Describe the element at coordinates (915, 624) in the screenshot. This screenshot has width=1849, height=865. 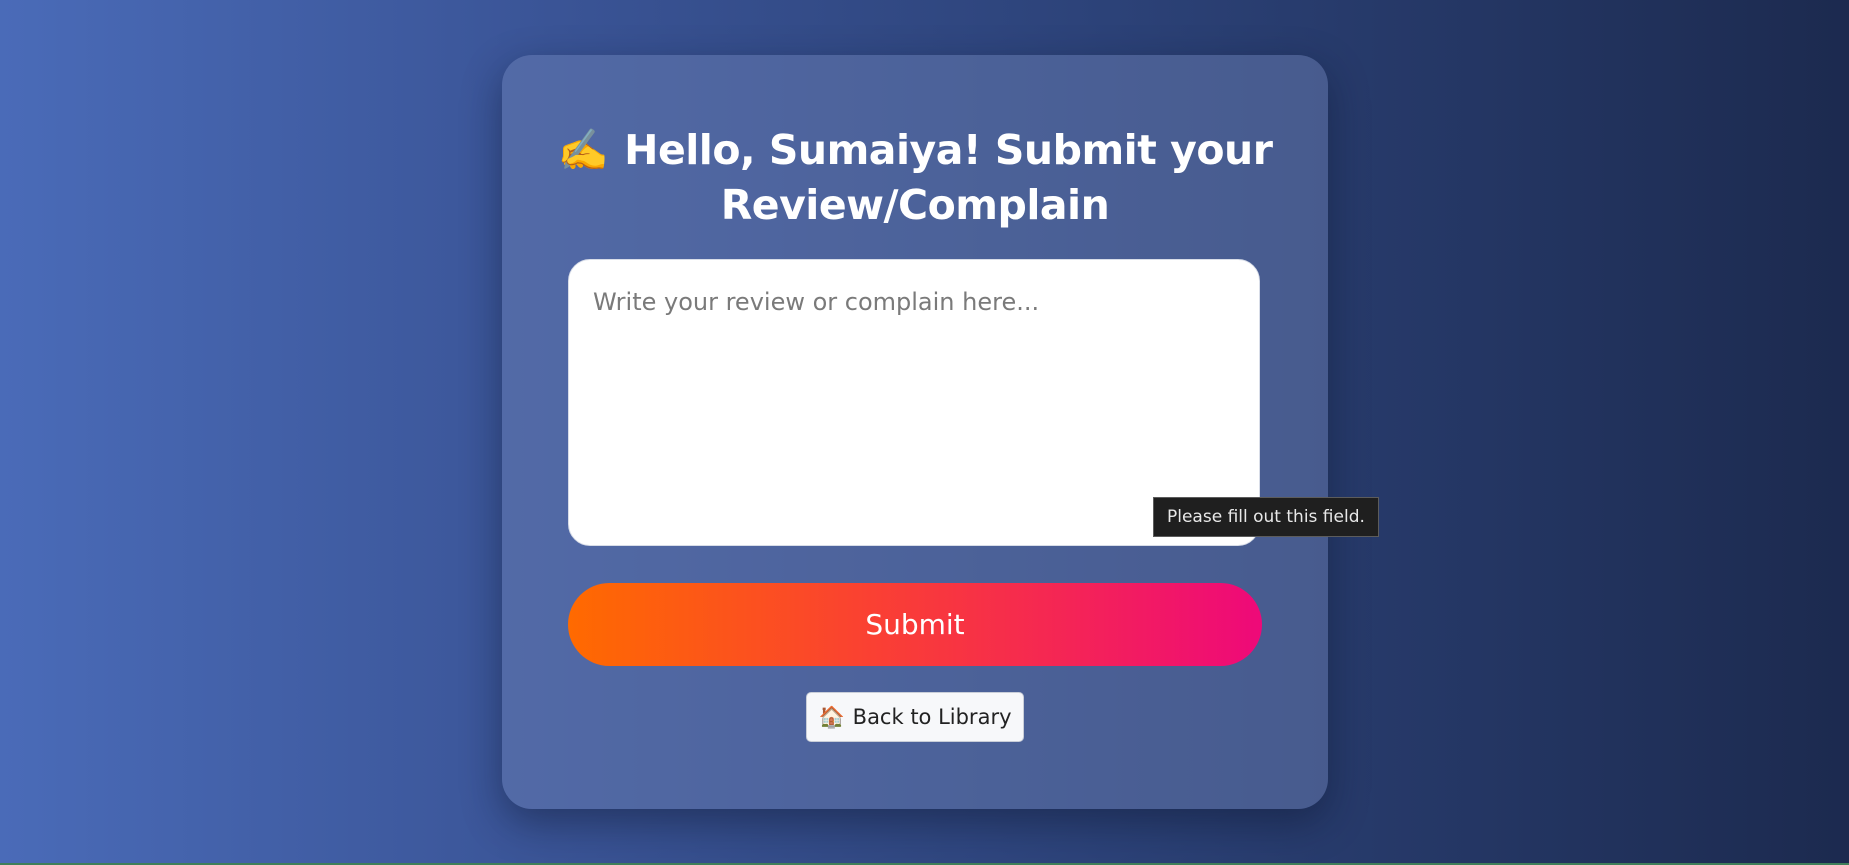
I see `submit-button: Submit` at that location.